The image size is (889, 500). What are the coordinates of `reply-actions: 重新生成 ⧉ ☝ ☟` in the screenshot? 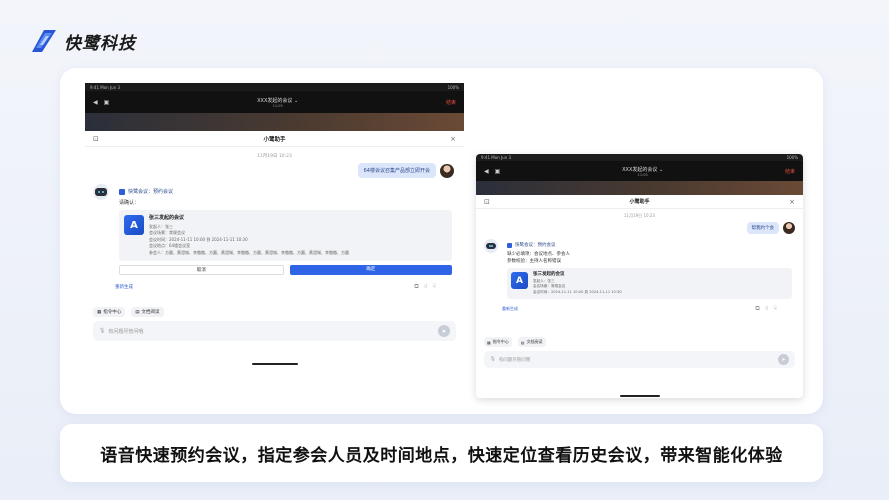 It's located at (639, 307).